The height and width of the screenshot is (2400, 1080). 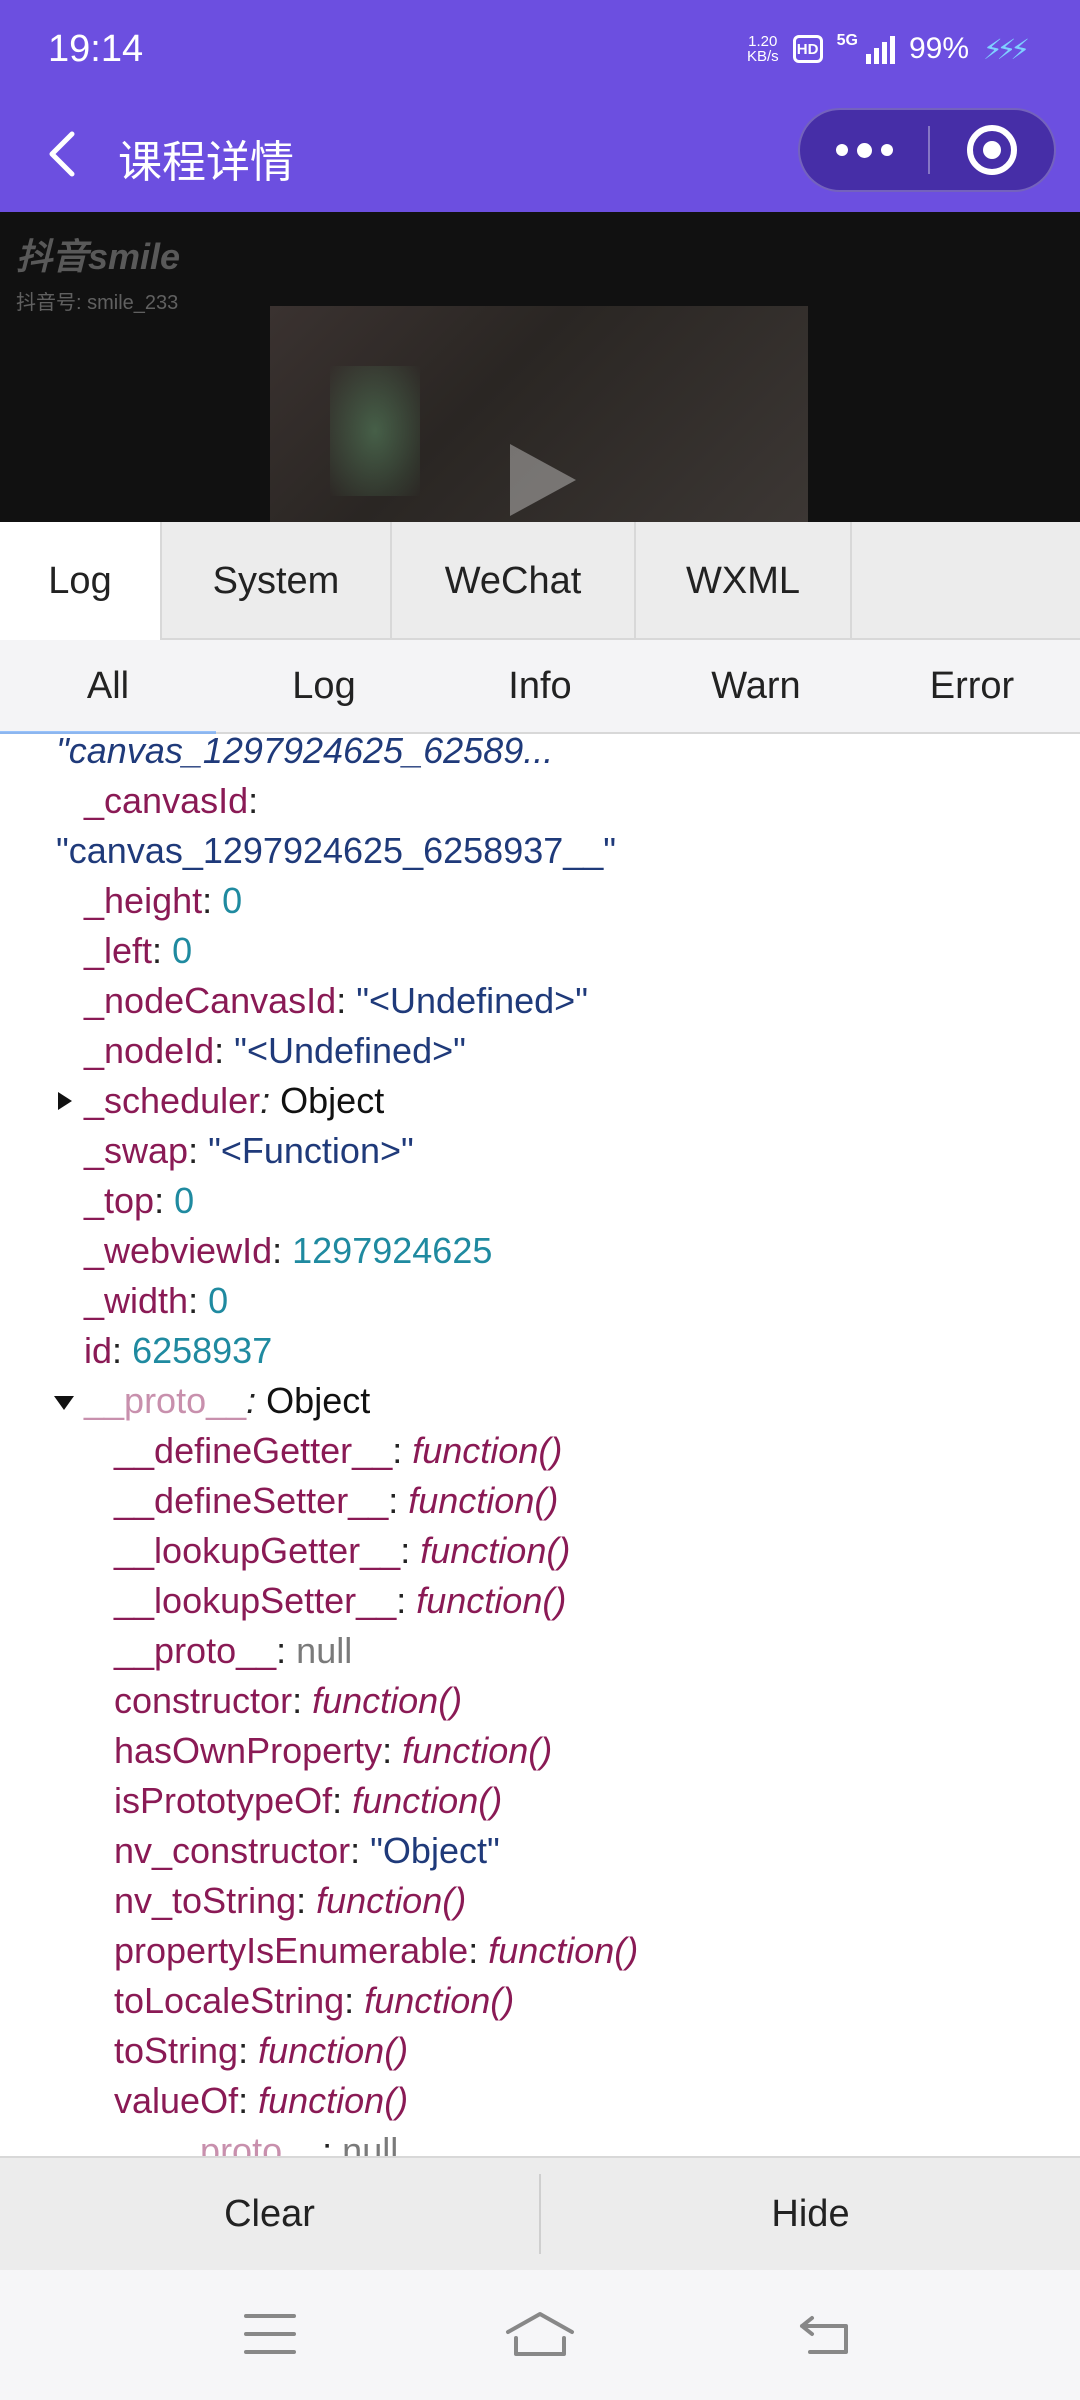 What do you see at coordinates (314, 2000) in the screenshot?
I see `log-line: toLocaleString: function()` at bounding box center [314, 2000].